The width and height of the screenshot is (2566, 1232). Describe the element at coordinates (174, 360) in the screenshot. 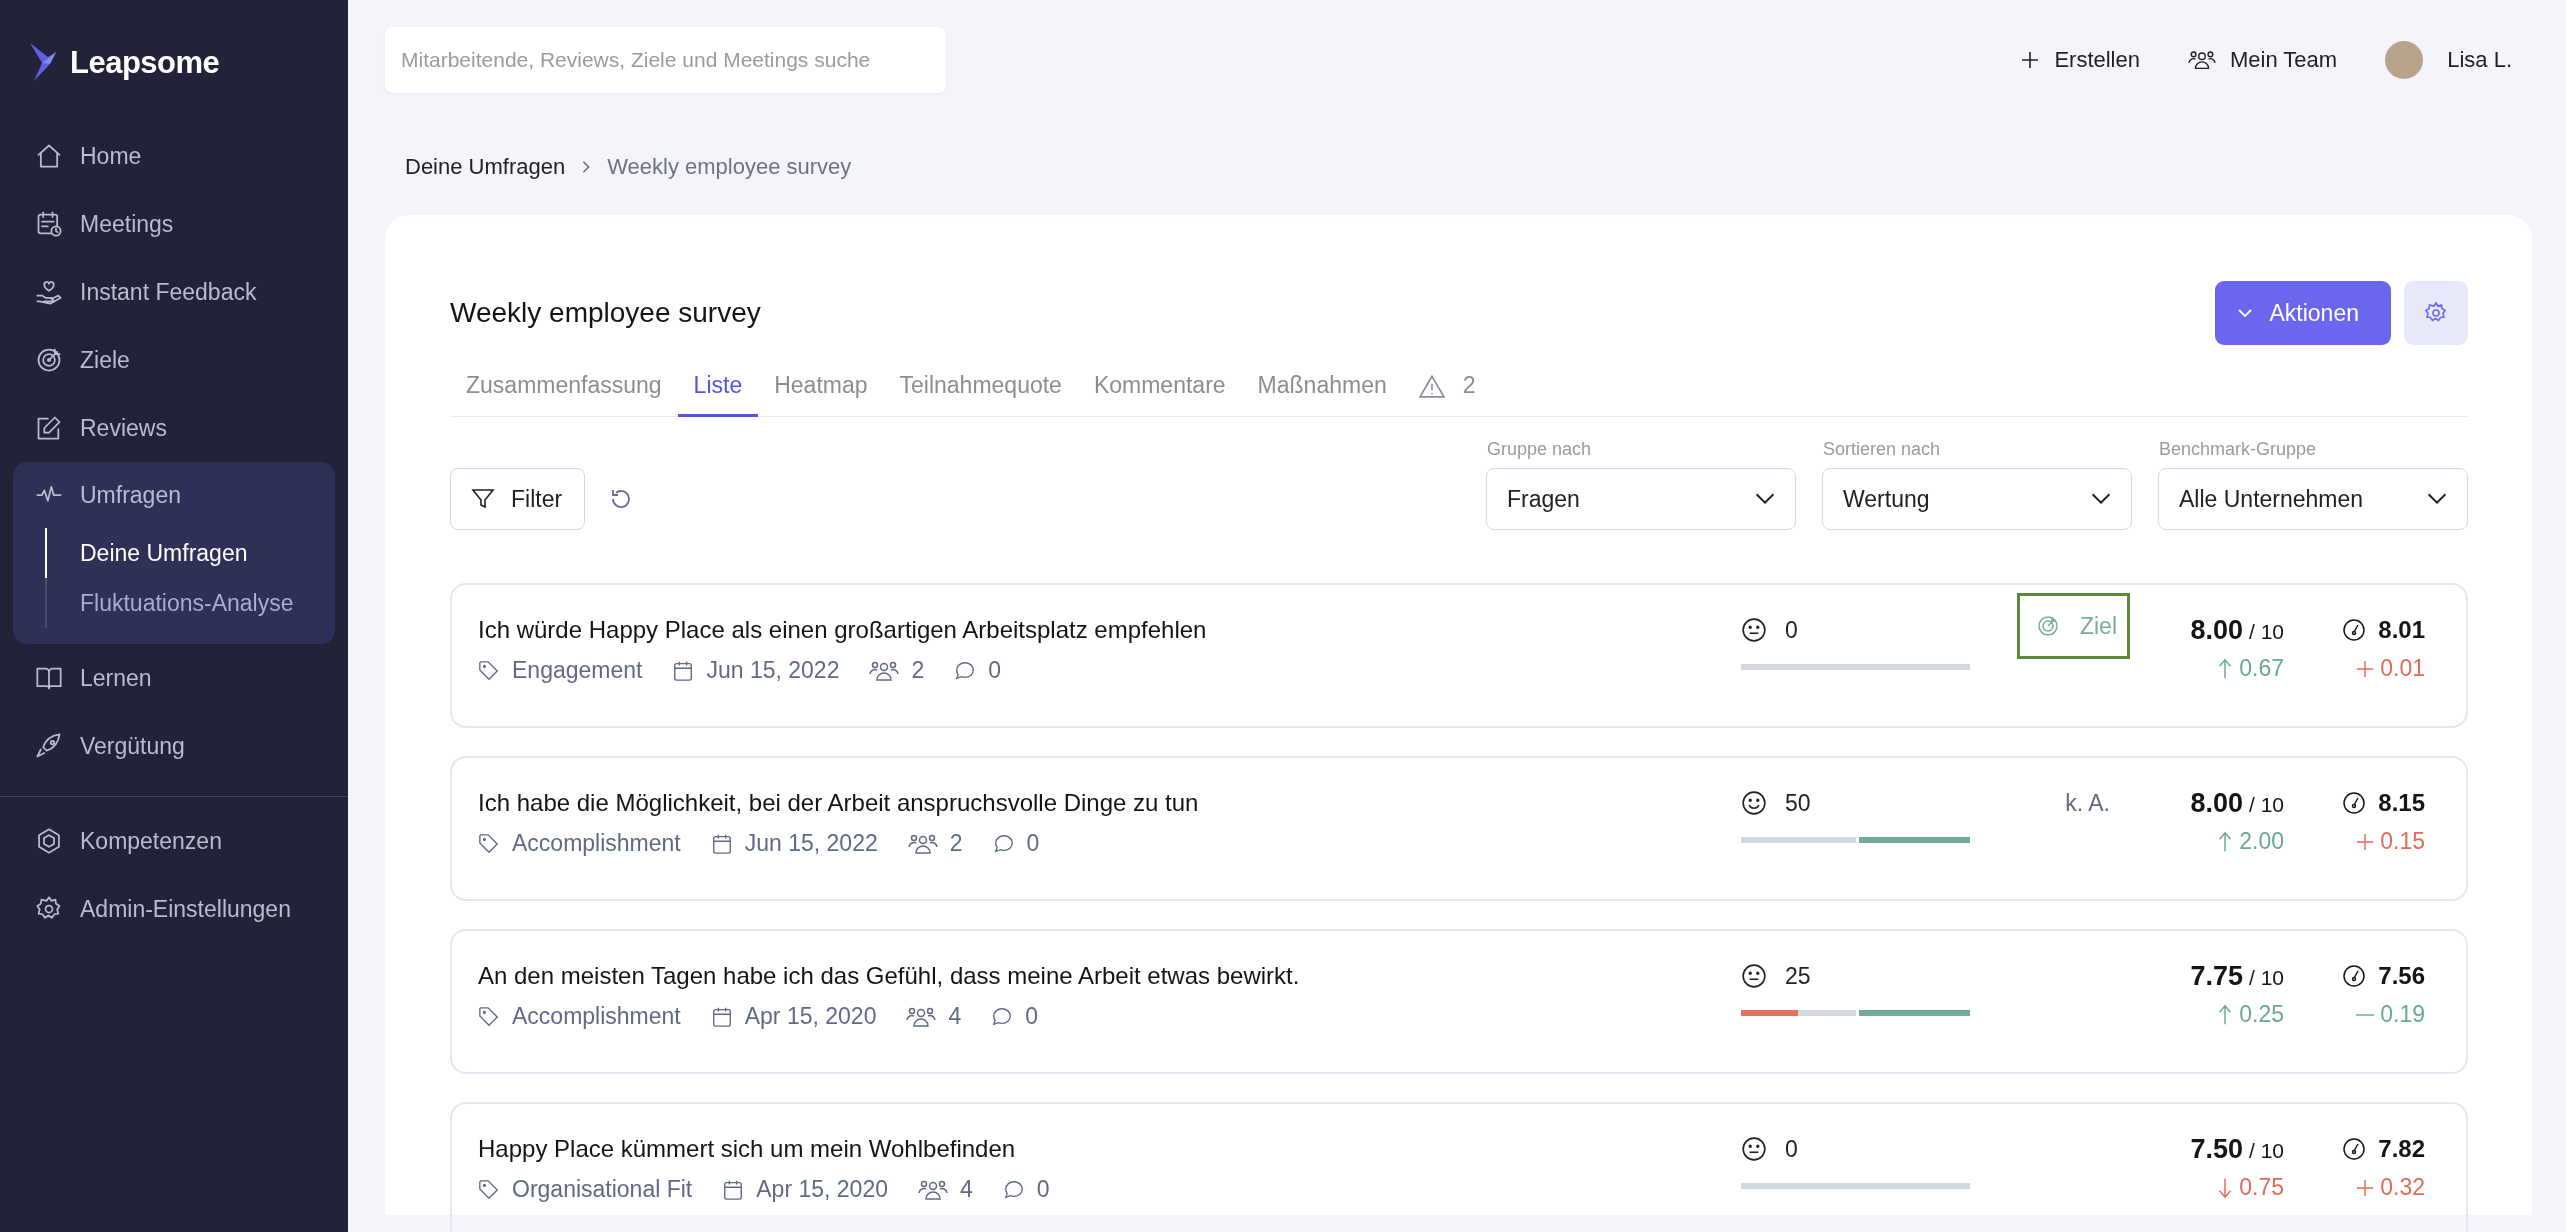

I see `nav-item: Ziele` at that location.